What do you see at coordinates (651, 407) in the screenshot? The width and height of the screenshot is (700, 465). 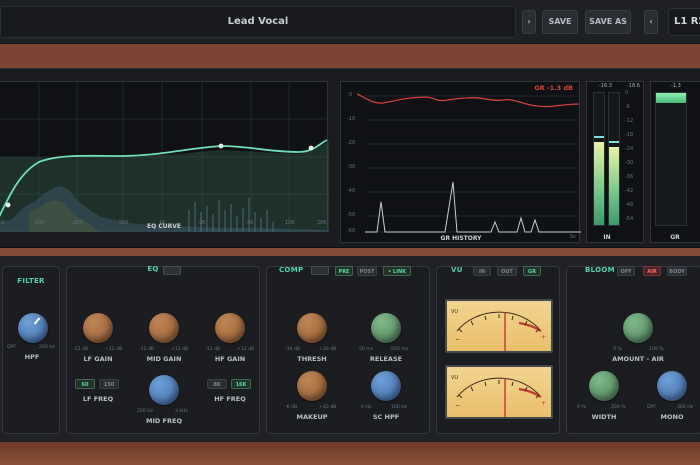 I see `mono-min: OFF` at bounding box center [651, 407].